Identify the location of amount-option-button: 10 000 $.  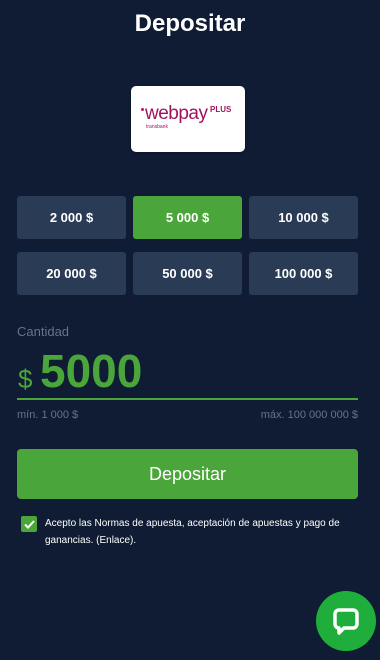
(303, 217).